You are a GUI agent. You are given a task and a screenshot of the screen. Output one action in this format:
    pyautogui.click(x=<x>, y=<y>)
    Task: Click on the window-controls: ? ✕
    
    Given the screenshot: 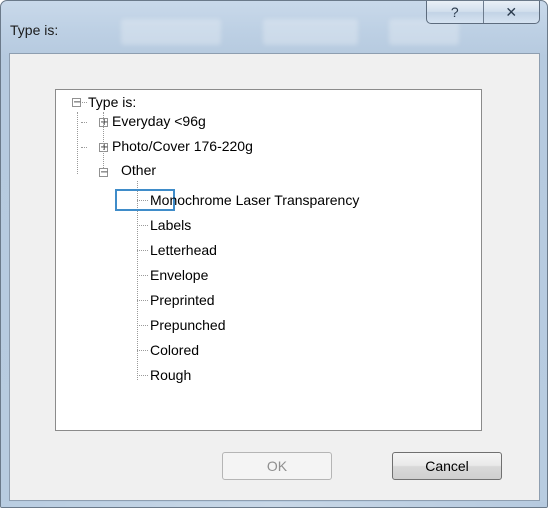 What is the action you would take?
    pyautogui.click(x=483, y=12)
    